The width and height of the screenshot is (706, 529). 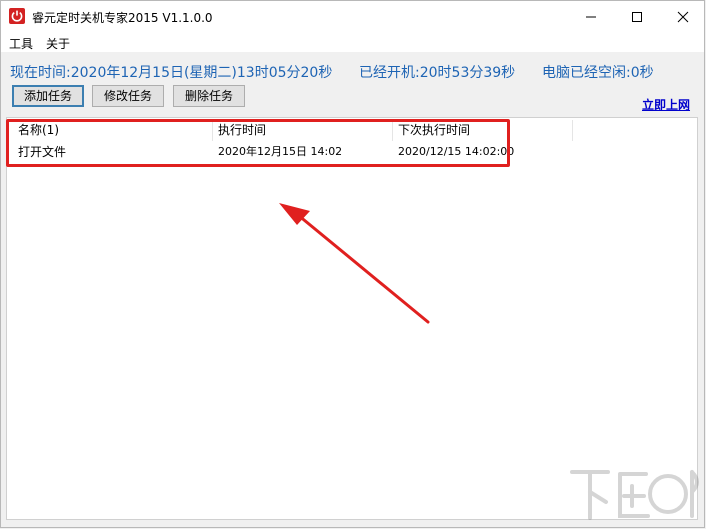 I want to click on annotation-arrow, so click(x=354, y=263).